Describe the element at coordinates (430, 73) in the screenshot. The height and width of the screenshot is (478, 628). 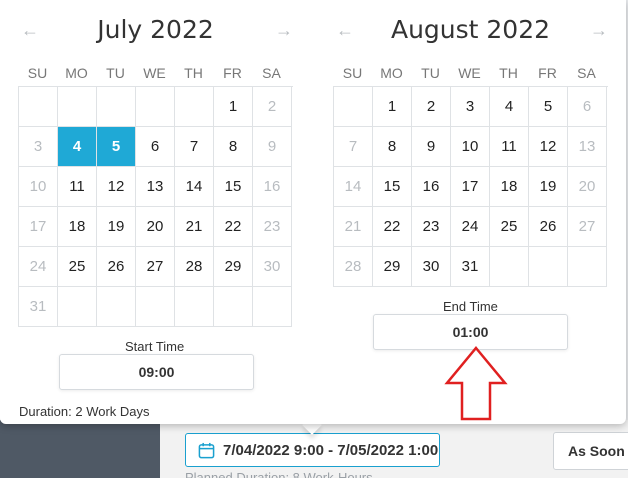
I see `weekday-label: TU` at that location.